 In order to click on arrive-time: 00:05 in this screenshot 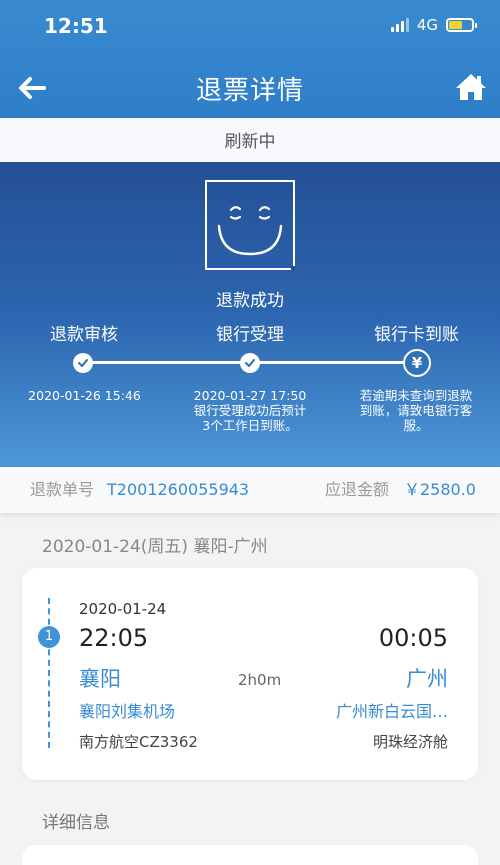, I will do `click(413, 638)`.